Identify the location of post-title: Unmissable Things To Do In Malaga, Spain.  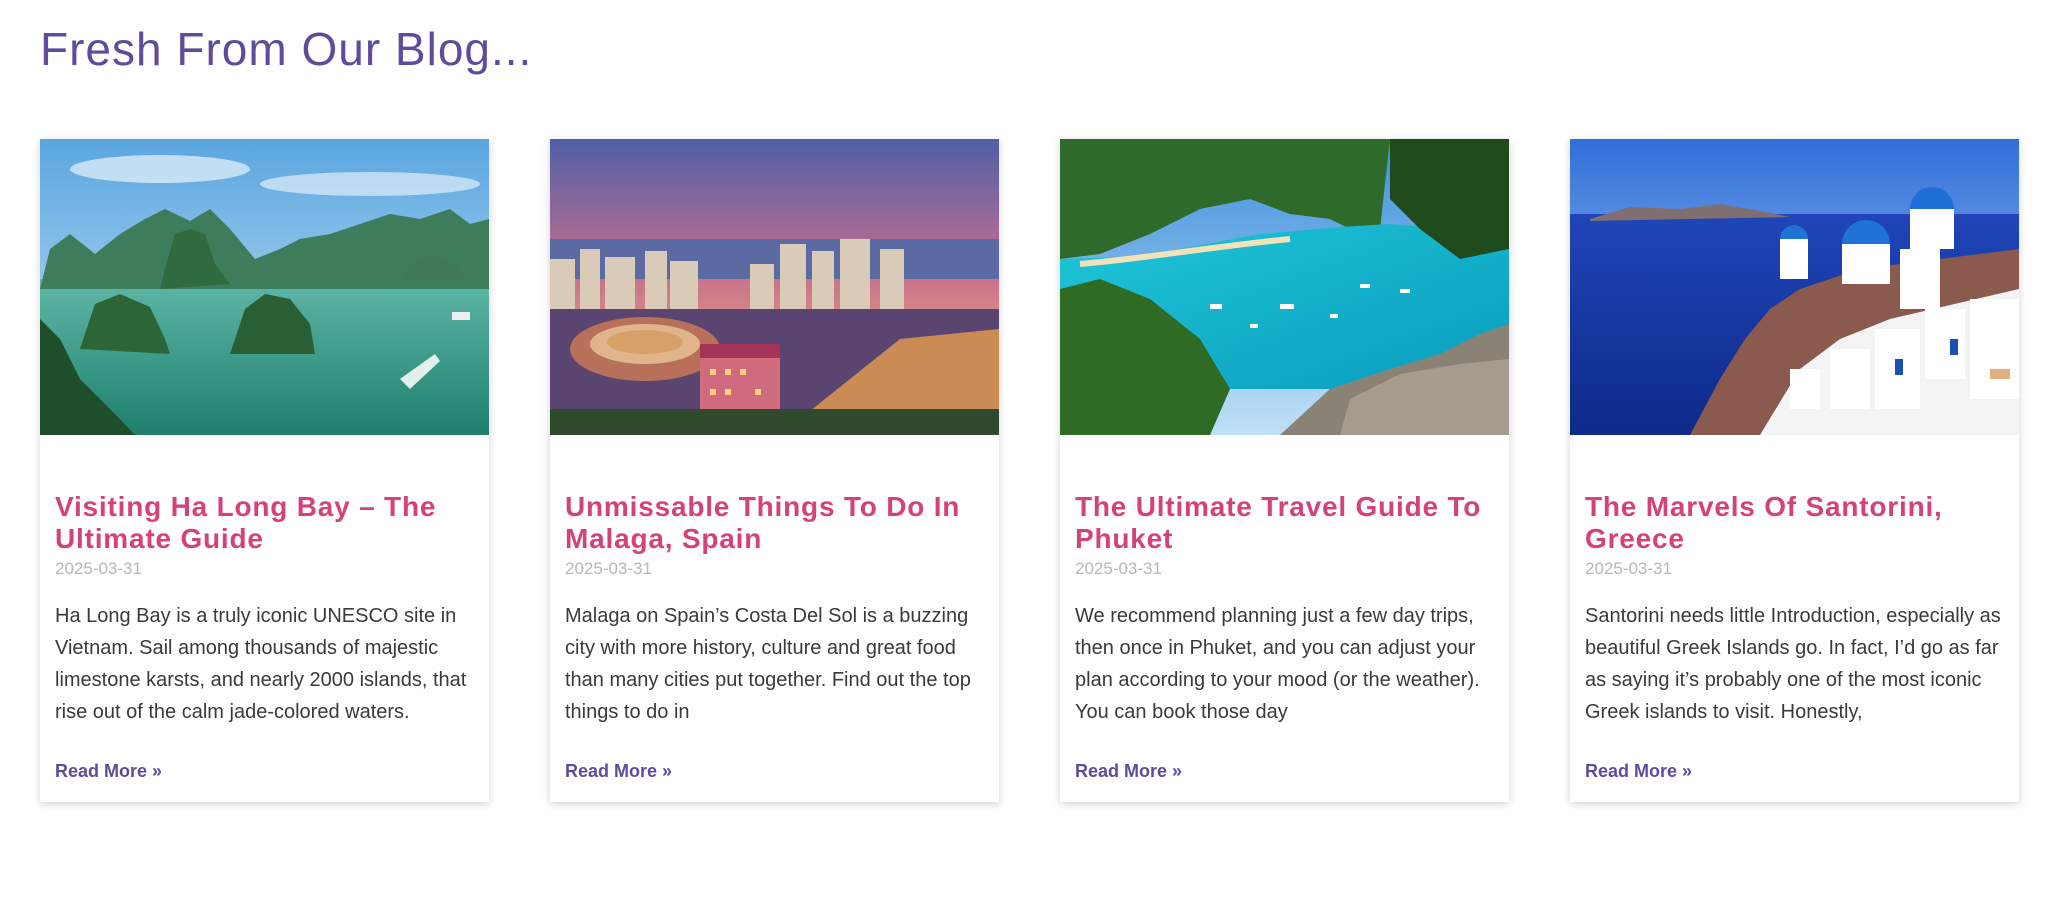
(774, 523).